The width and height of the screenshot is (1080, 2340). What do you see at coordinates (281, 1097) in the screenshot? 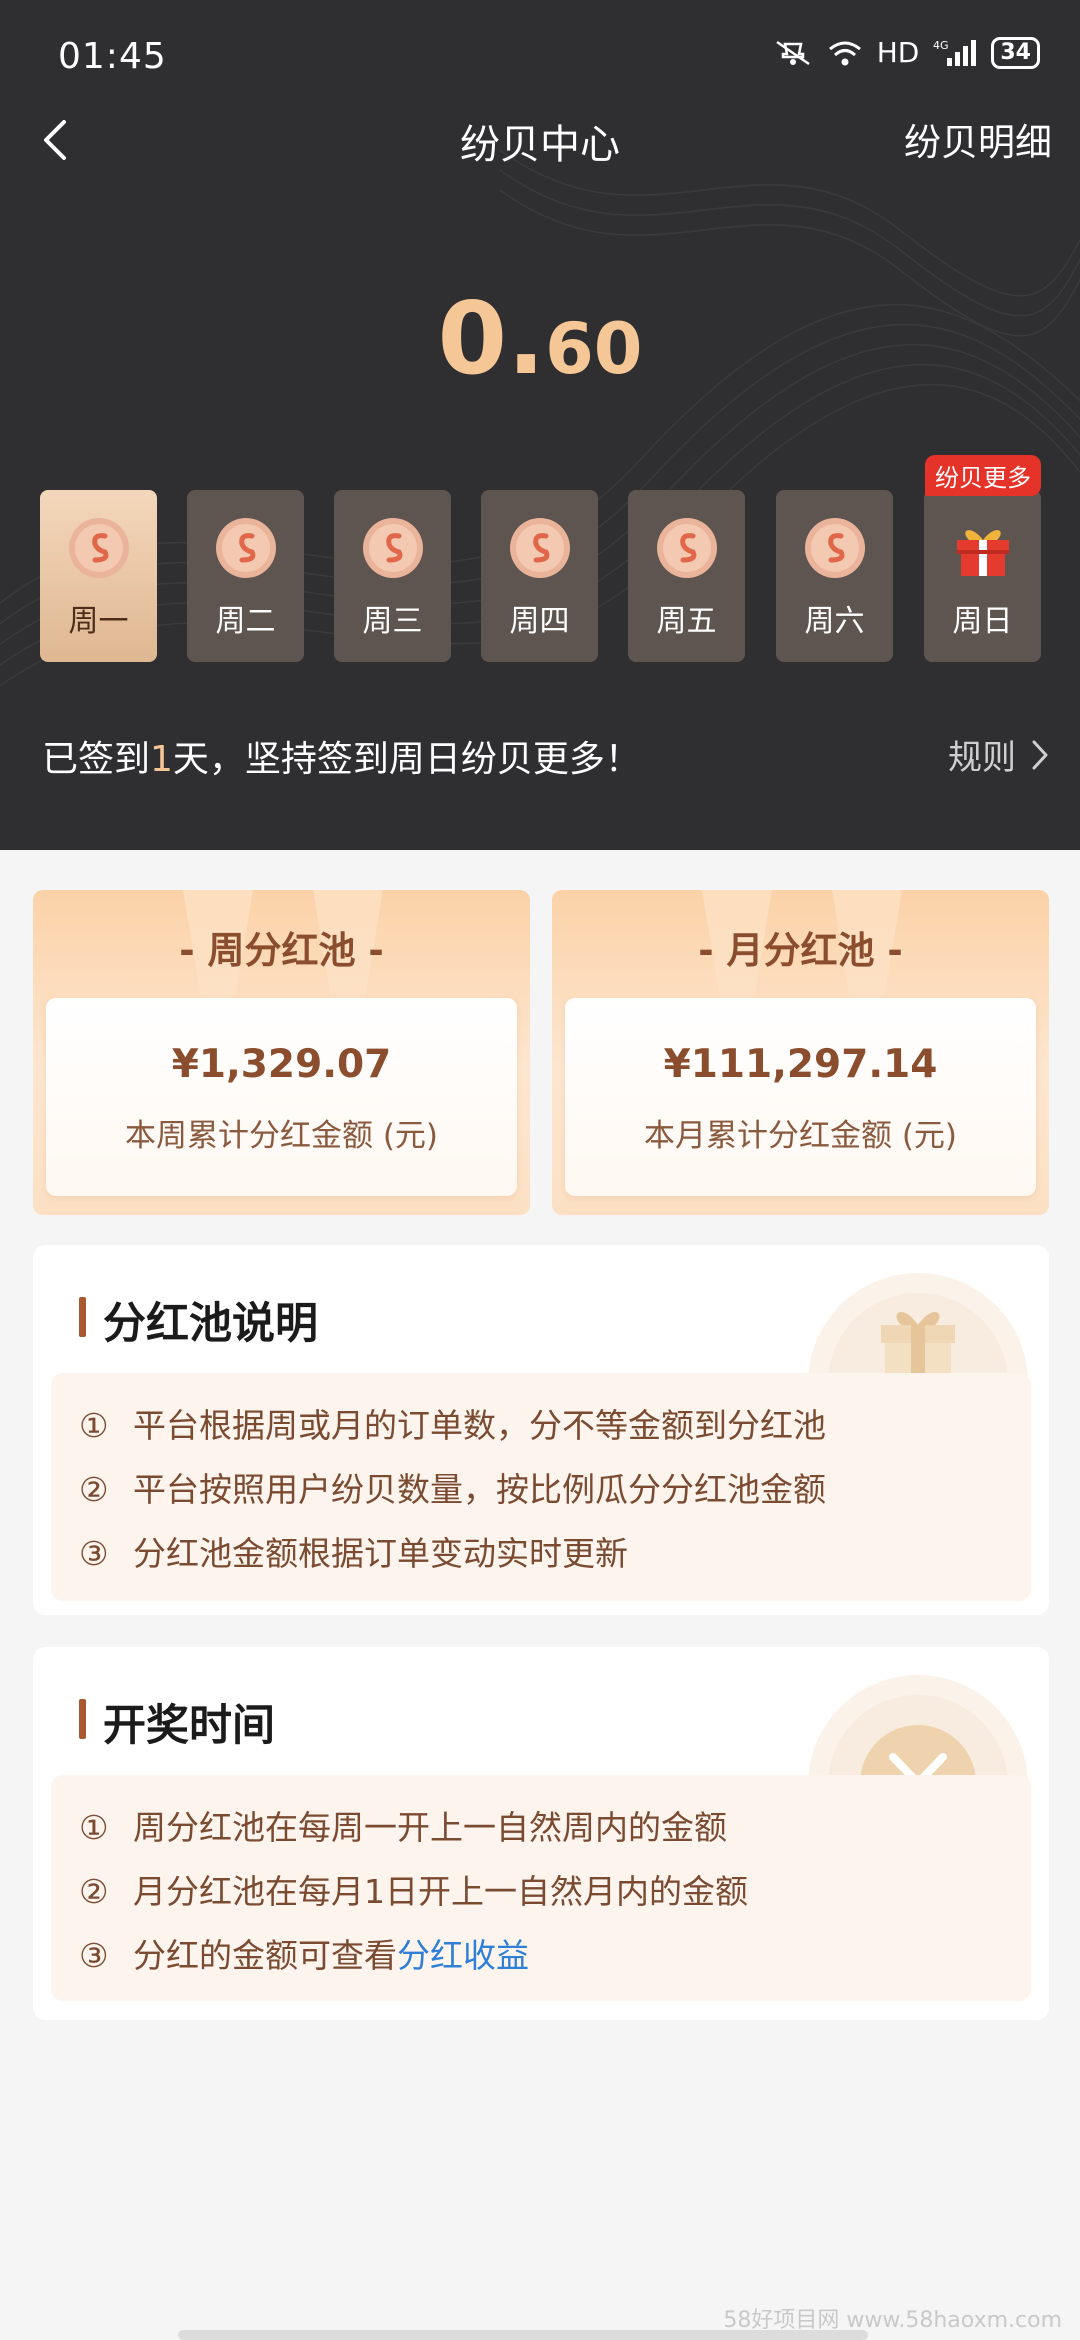
I see `pool-body: ¥1,329.07 本周累计分红金额 (元)` at bounding box center [281, 1097].